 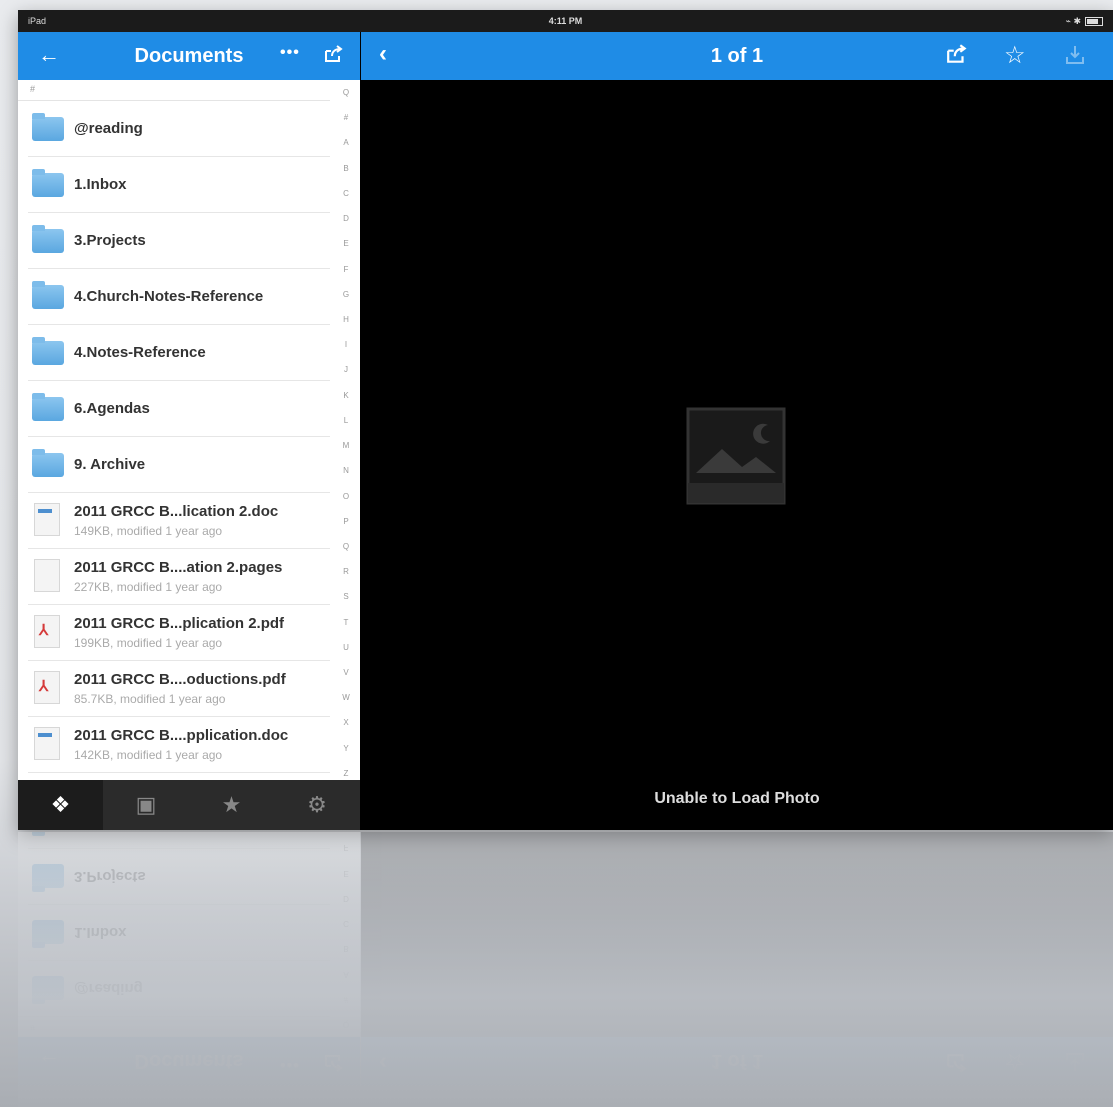 I want to click on item-name: 2011 GRCC B...lication 2.doc, so click(x=176, y=511).